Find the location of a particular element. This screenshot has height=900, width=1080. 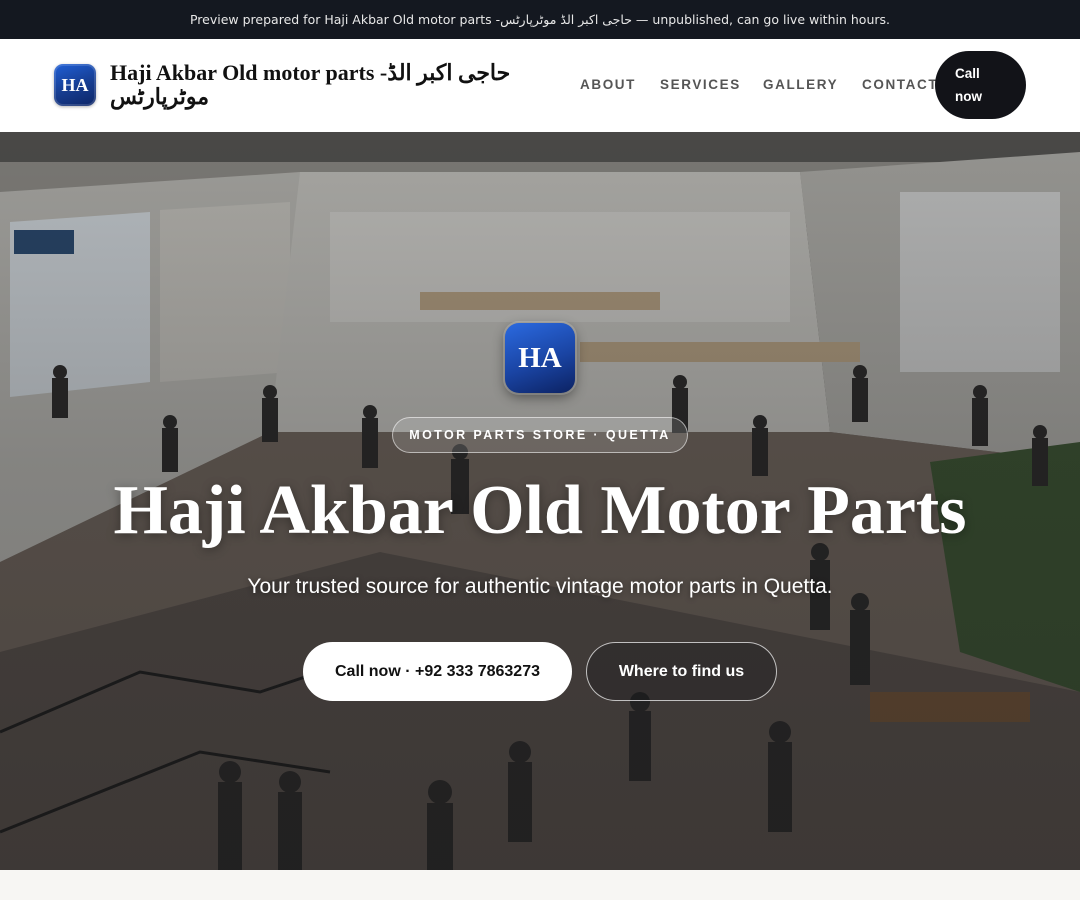

hero-call-button: Call now · +92 333 7863273 is located at coordinates (437, 671).